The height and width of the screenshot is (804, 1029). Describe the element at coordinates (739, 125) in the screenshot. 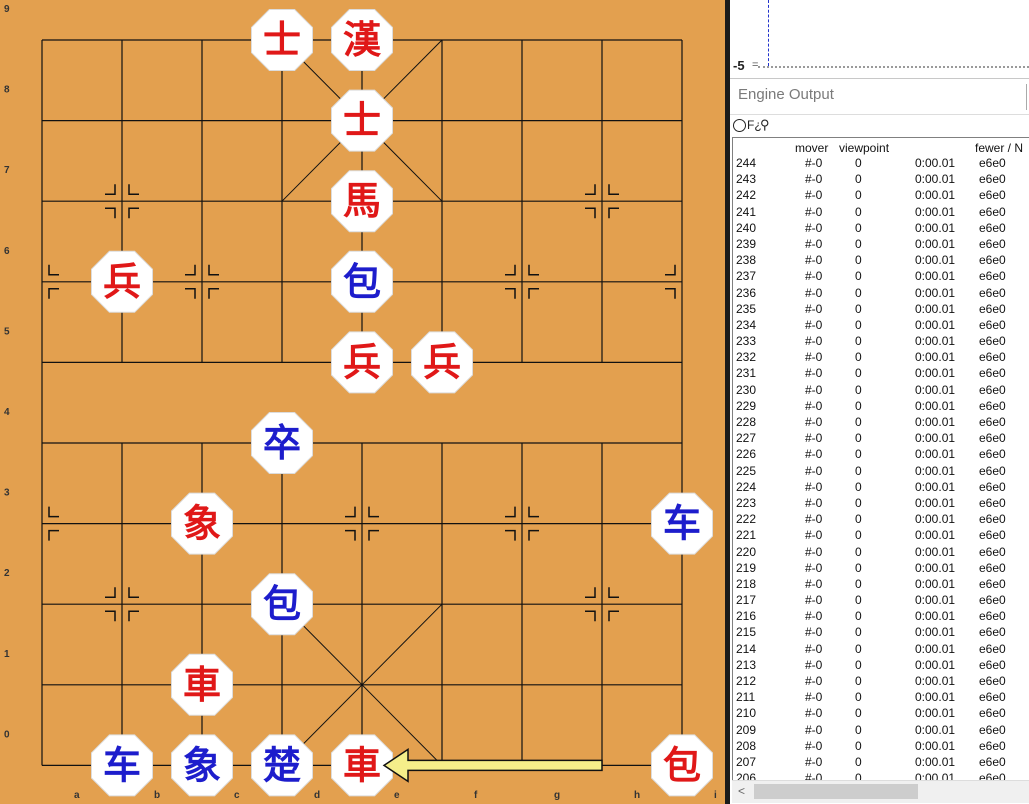

I see `radio-circle-icon` at that location.